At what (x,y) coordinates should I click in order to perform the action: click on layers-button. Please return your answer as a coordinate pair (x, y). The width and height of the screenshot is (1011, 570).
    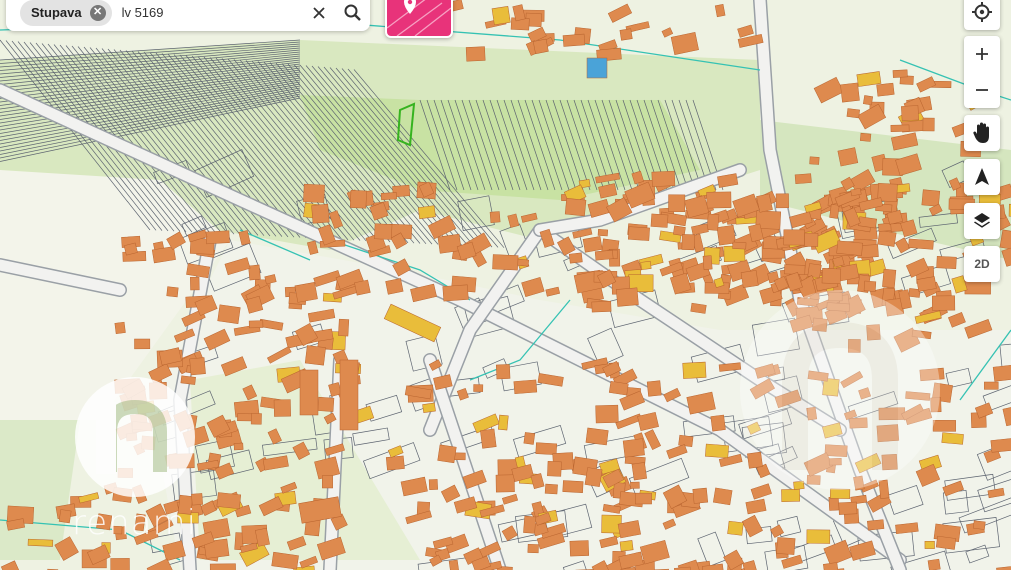
    Looking at the image, I should click on (982, 221).